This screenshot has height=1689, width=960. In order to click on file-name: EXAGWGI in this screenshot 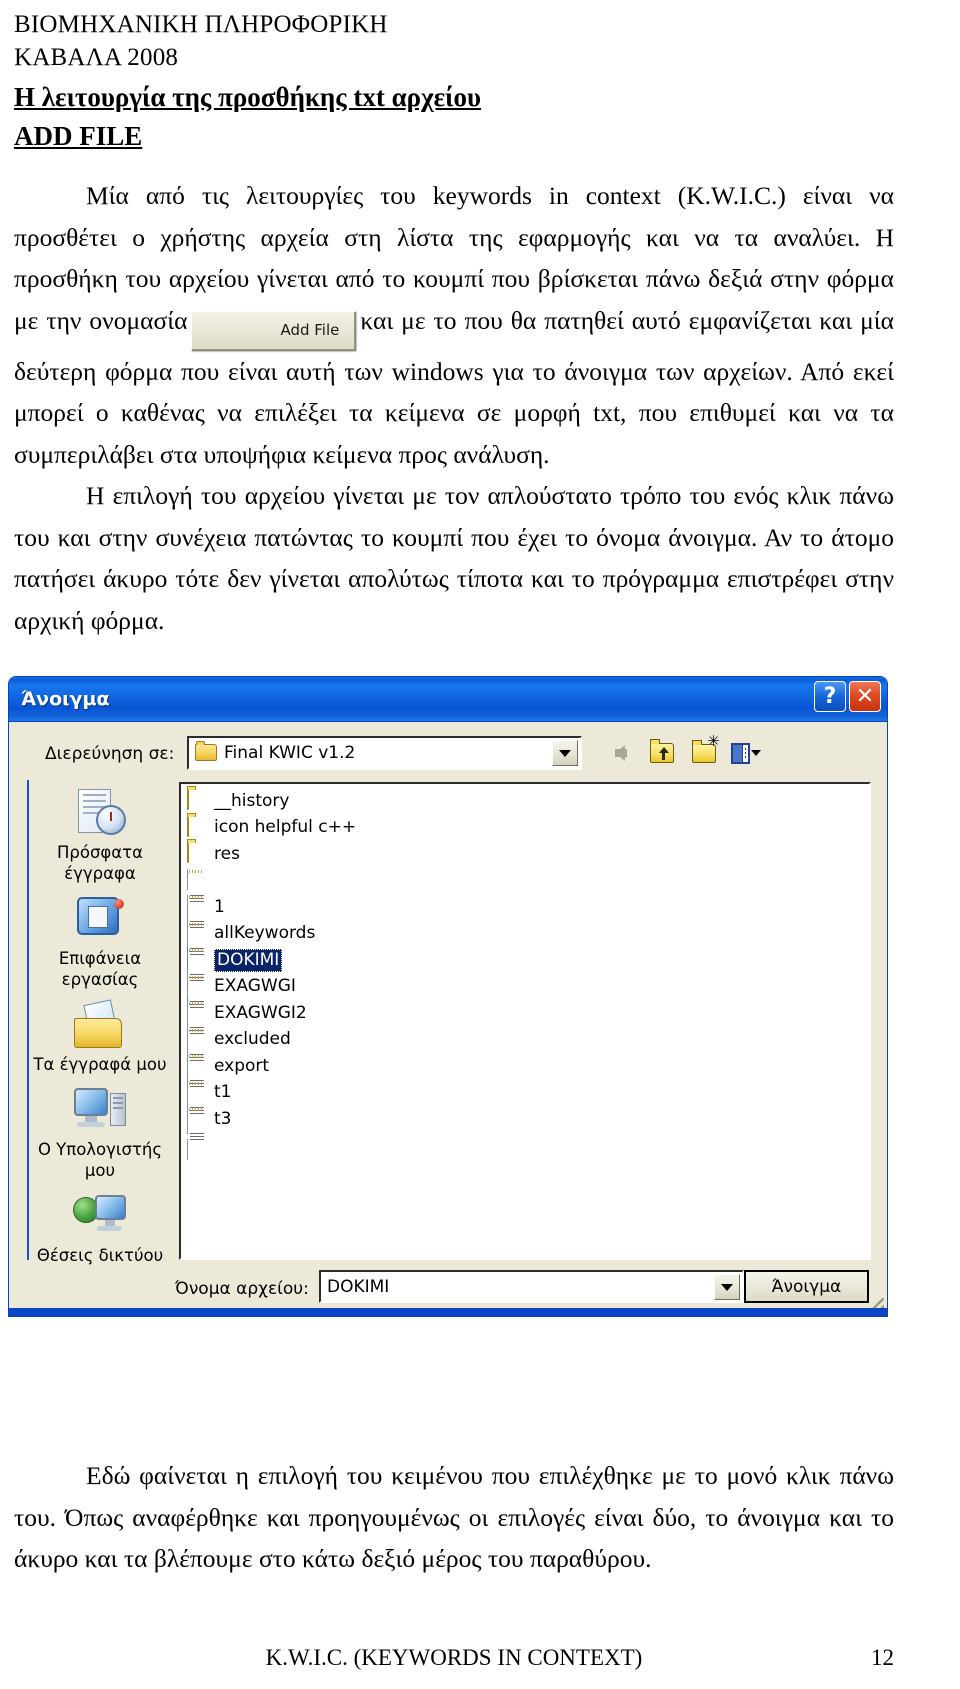, I will do `click(255, 986)`.